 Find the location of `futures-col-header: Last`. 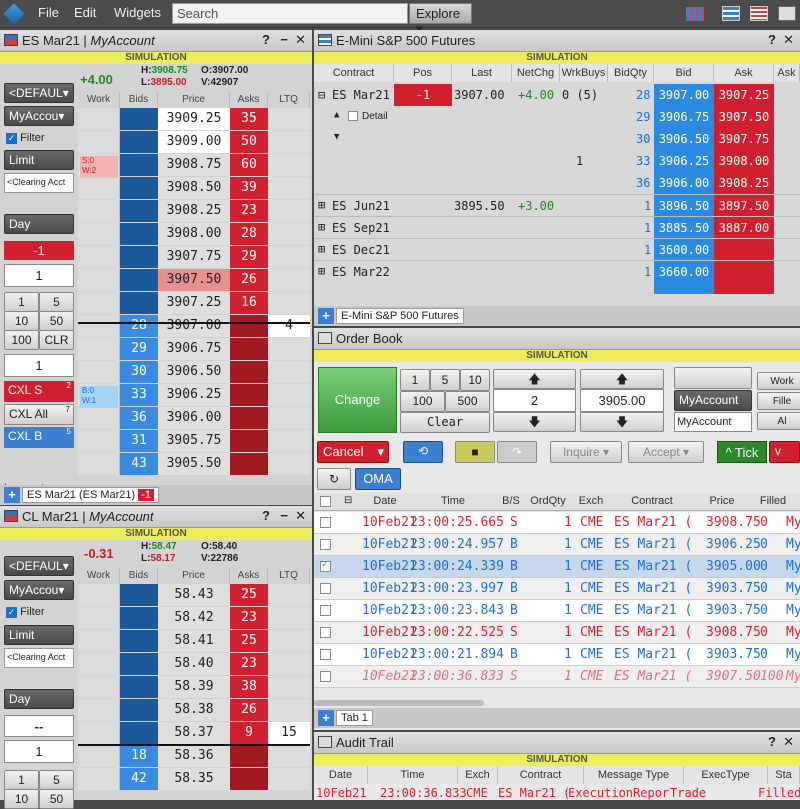

futures-col-header: Last is located at coordinates (482, 73).